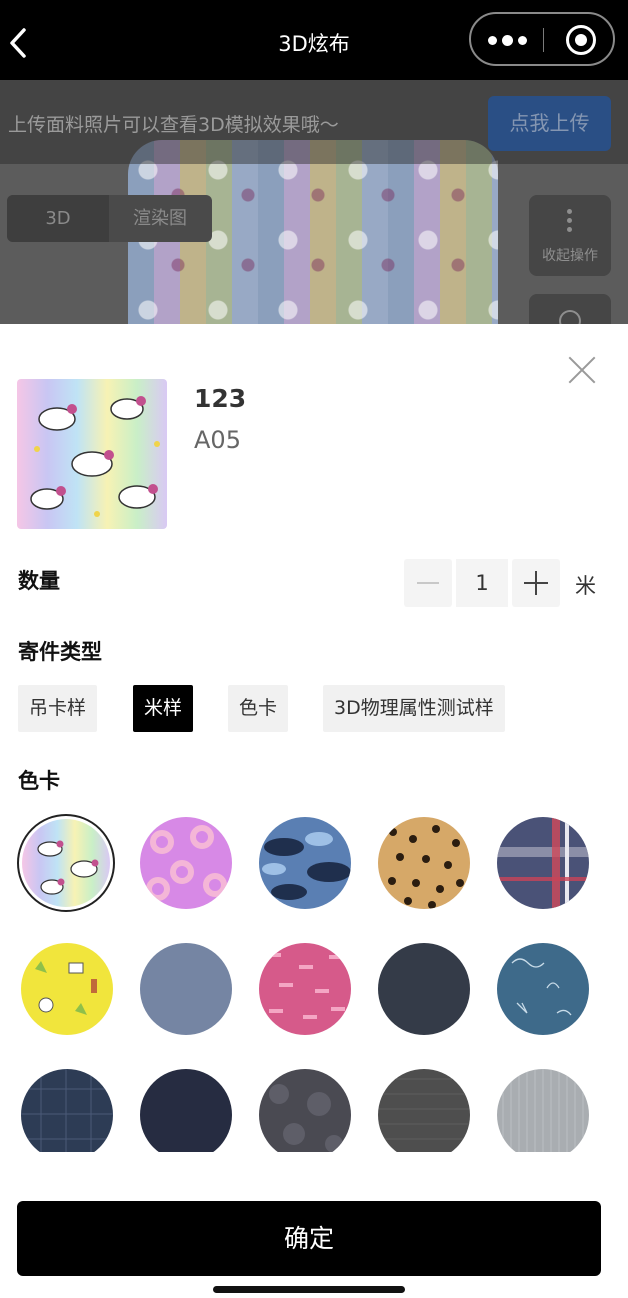  Describe the element at coordinates (306, 1118) in the screenshot. I see `floral-pattern` at that location.